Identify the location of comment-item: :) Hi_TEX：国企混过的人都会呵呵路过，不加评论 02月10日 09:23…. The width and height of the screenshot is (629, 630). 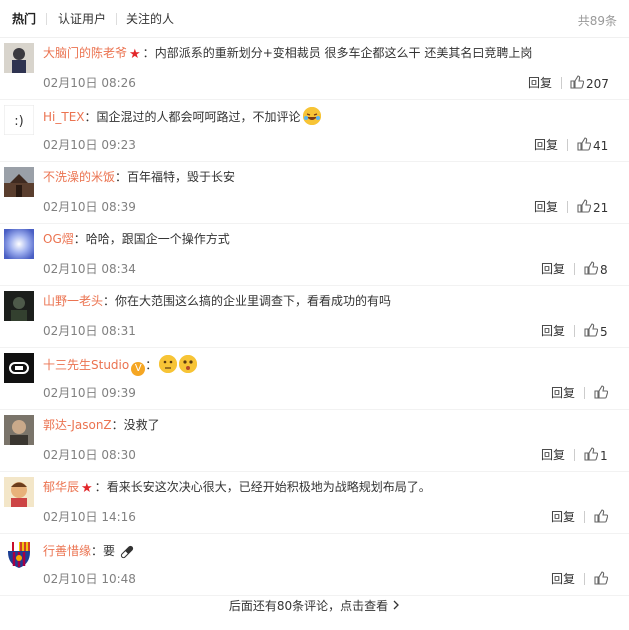
(314, 131).